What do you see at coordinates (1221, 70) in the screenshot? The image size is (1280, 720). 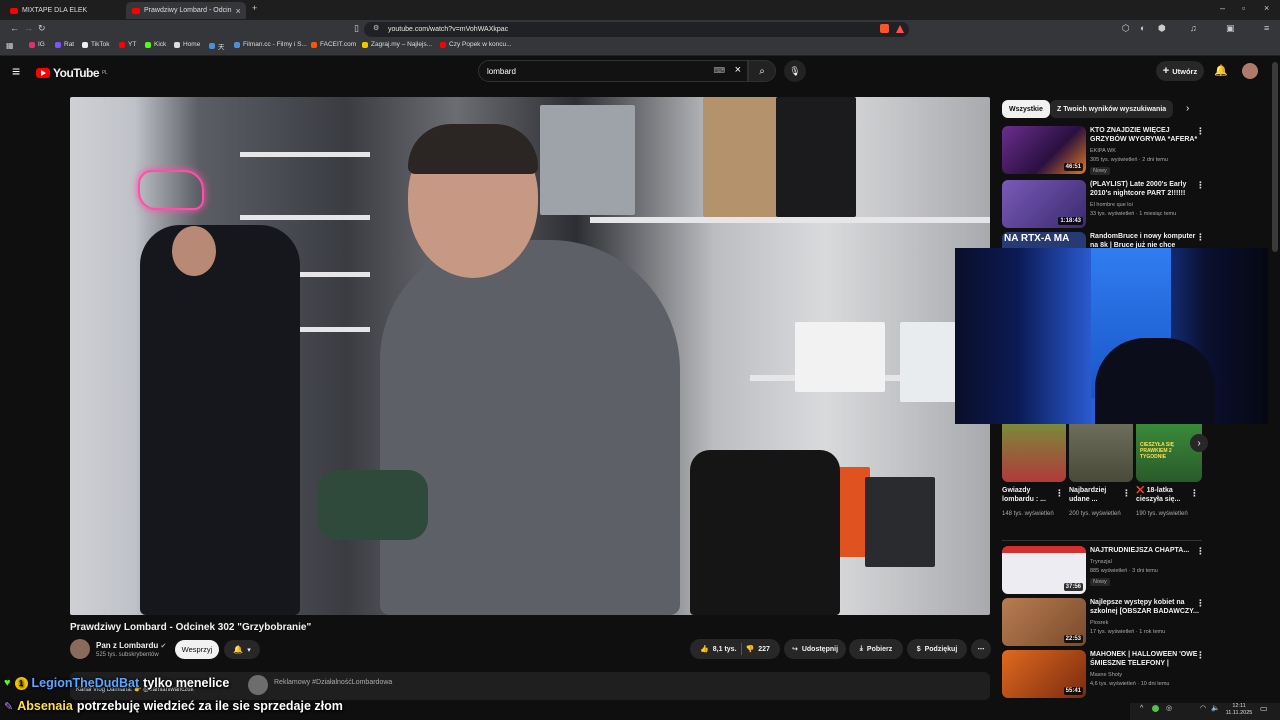 I see `notifications-bell-icon: 🔔` at bounding box center [1221, 70].